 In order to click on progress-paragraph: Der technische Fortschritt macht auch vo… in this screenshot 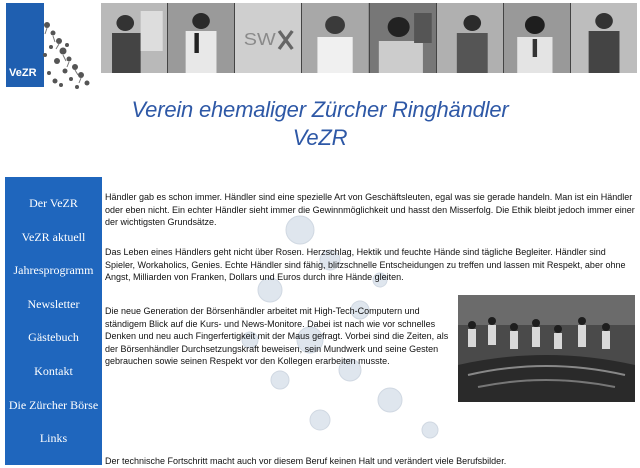, I will do `click(306, 461)`.